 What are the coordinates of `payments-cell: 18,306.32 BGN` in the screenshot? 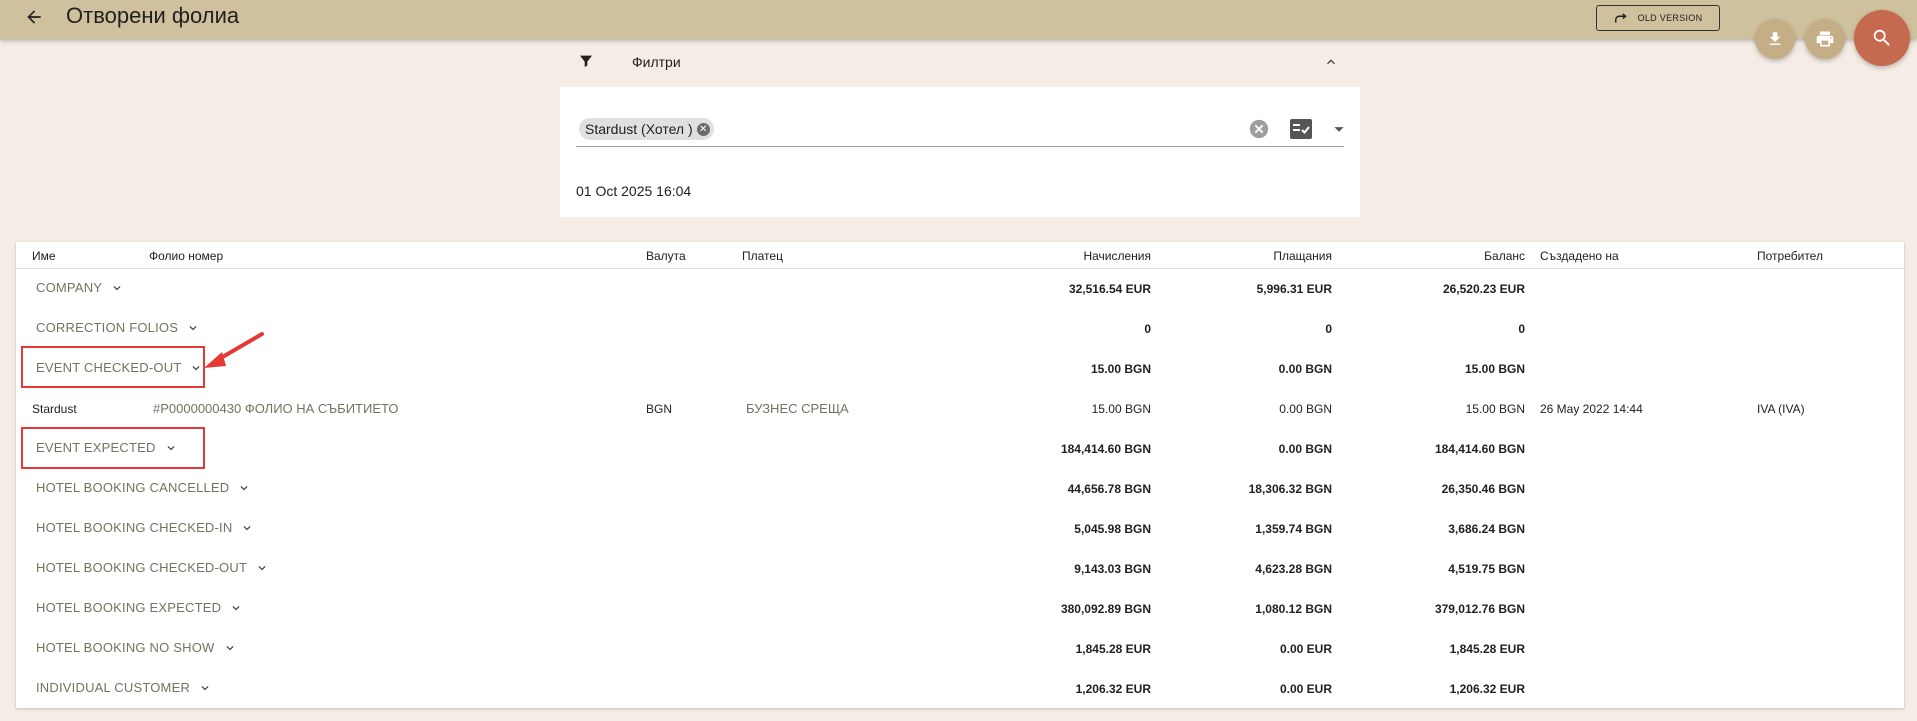 It's located at (1290, 489).